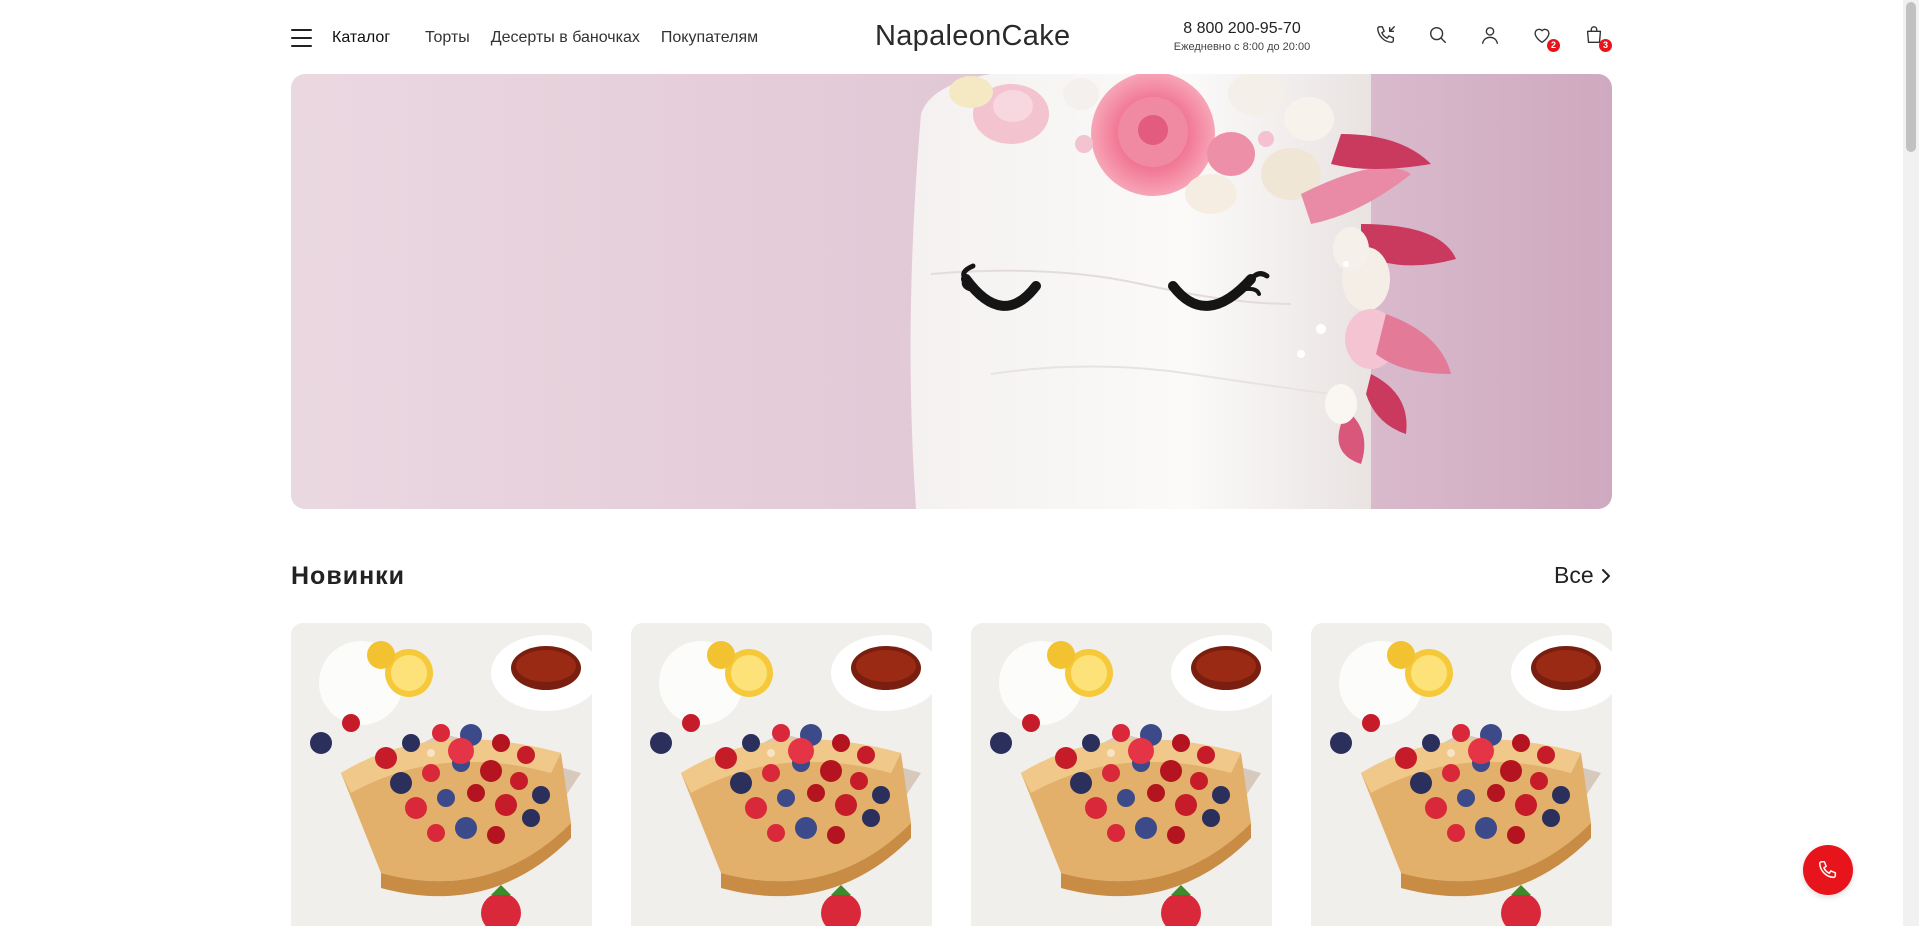  Describe the element at coordinates (1911, 77) in the screenshot. I see `scroll-thumb` at that location.